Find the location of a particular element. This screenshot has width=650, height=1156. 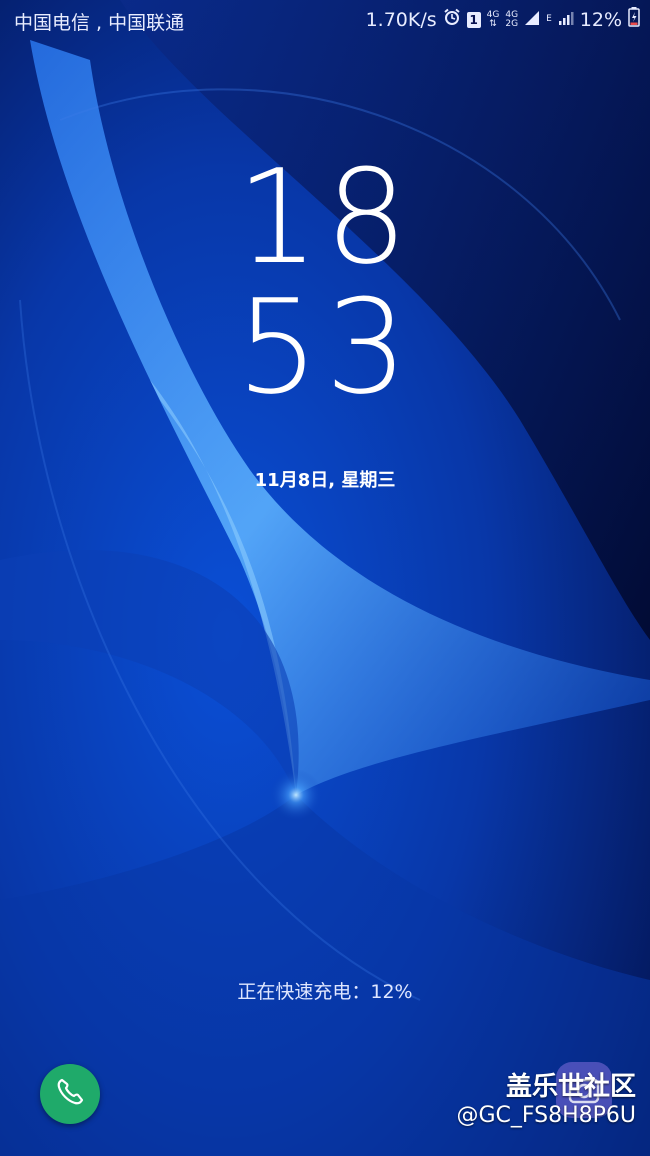

alarm-clock-icon is located at coordinates (452, 19).